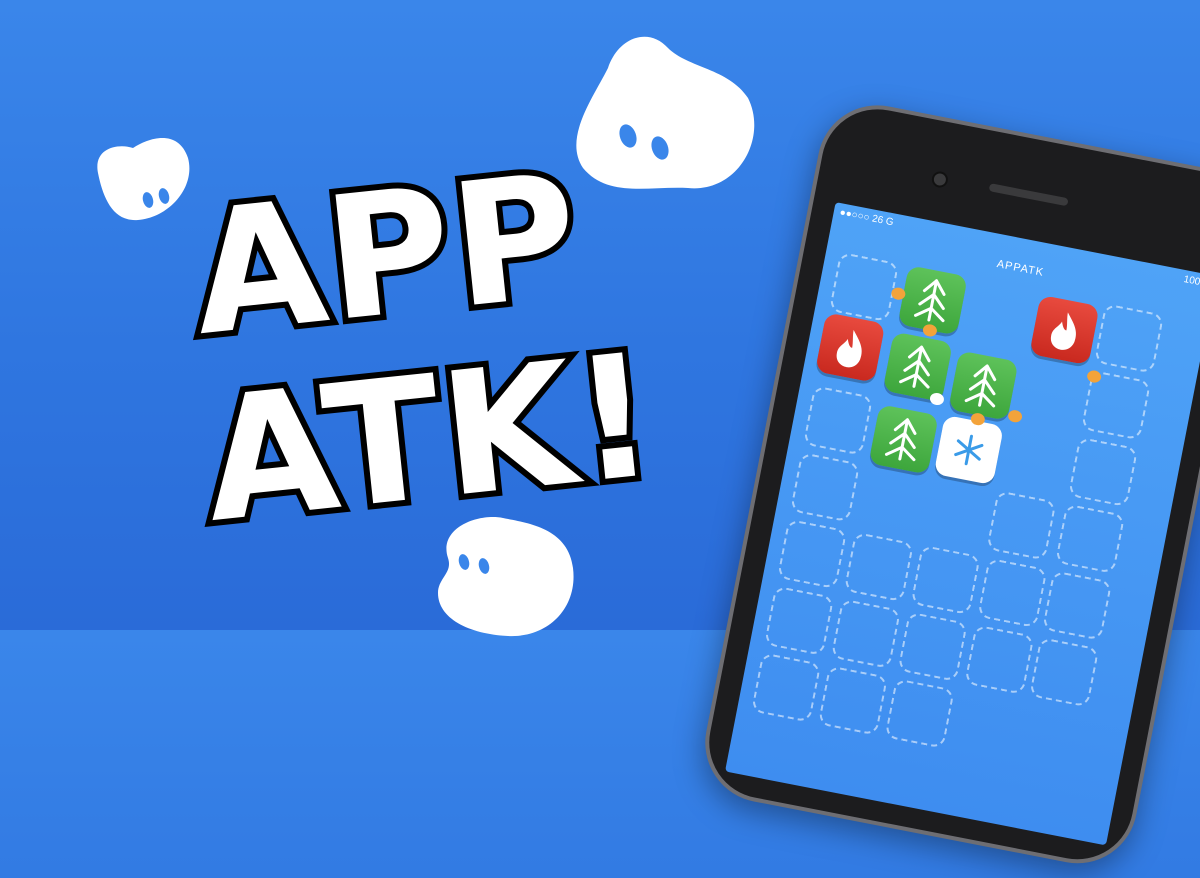  What do you see at coordinates (430, 439) in the screenshot?
I see `headline-line-2: ATK!` at bounding box center [430, 439].